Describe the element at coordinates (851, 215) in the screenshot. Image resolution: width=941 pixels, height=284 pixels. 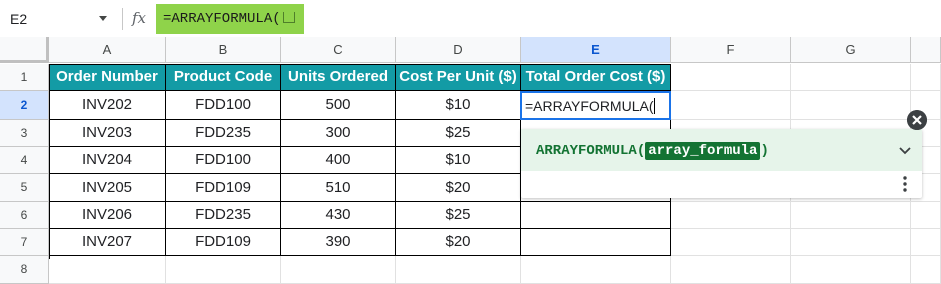
I see `cell-g6` at that location.